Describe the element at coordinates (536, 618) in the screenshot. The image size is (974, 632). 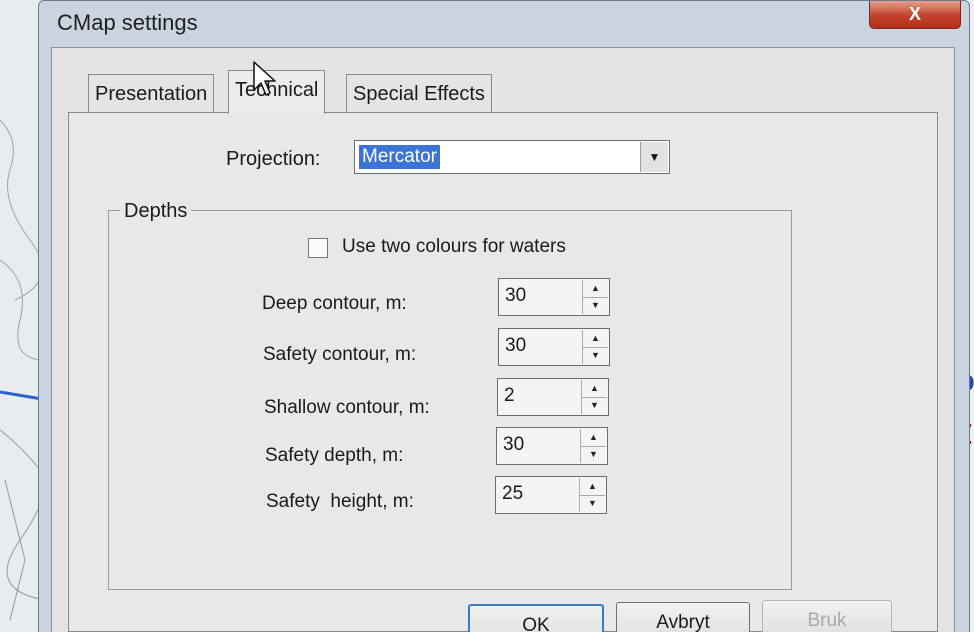
I see `ok-button: OK` at that location.